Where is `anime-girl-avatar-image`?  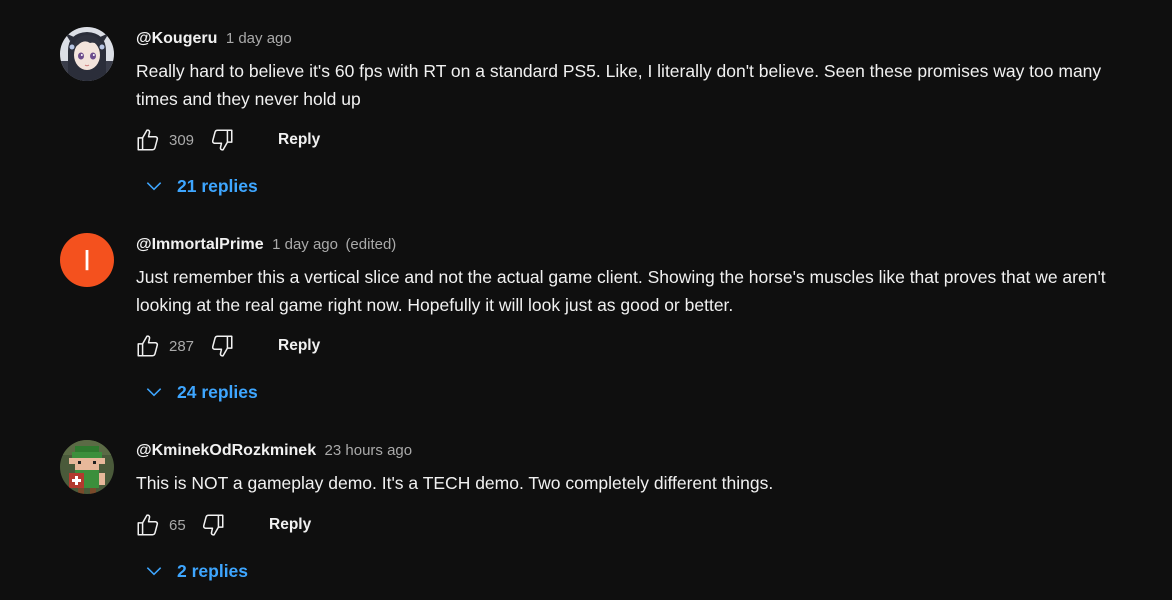
anime-girl-avatar-image is located at coordinates (87, 54).